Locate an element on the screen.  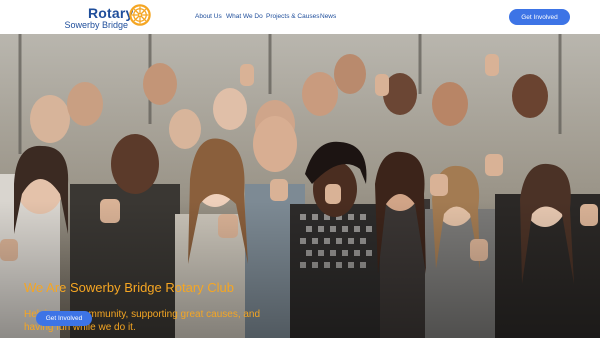
nav-news: News is located at coordinates (328, 16).